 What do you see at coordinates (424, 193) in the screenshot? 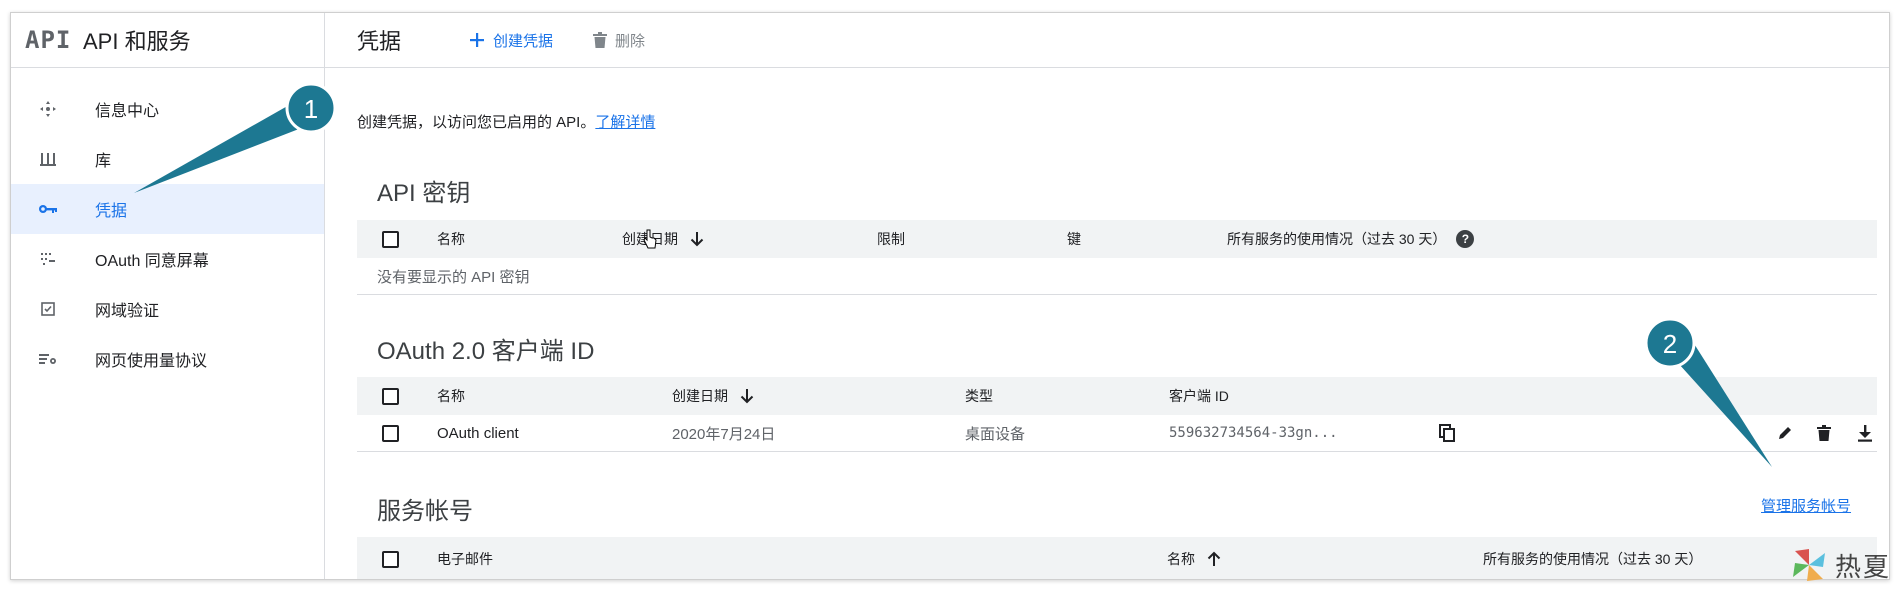
I see `api-keys-title: API 密钥` at bounding box center [424, 193].